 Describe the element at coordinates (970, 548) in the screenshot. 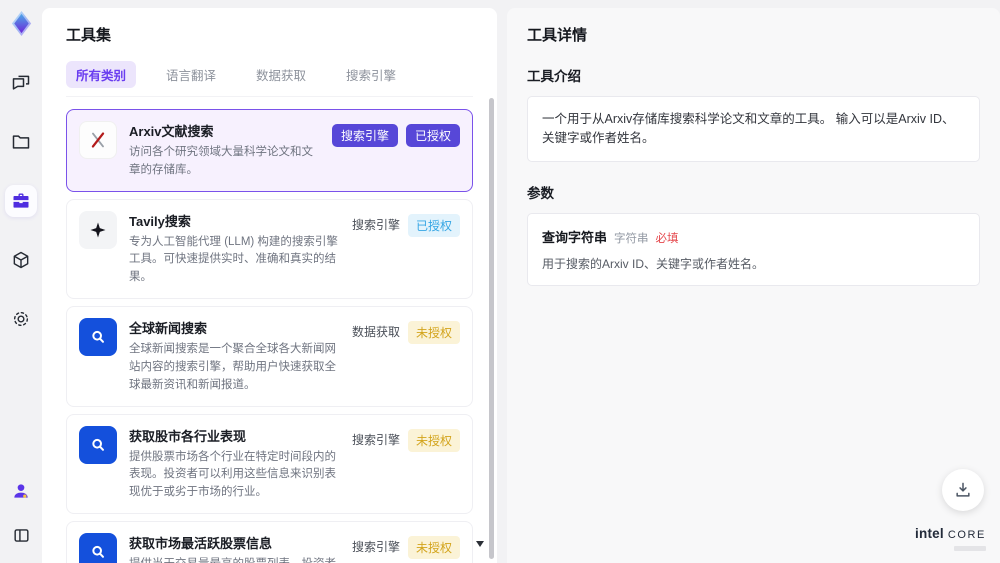

I see `intel-watermark` at that location.